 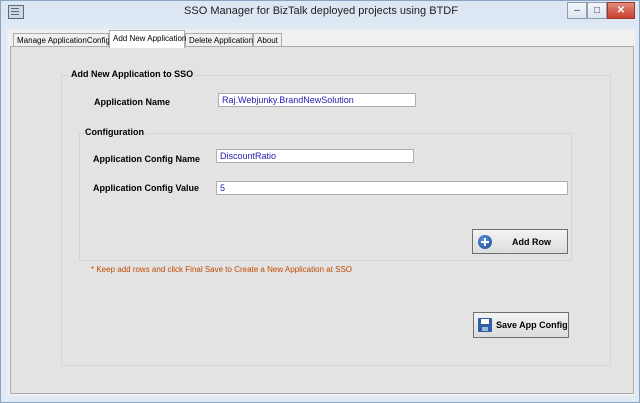 What do you see at coordinates (597, 10) in the screenshot?
I see `maximize-button: □` at bounding box center [597, 10].